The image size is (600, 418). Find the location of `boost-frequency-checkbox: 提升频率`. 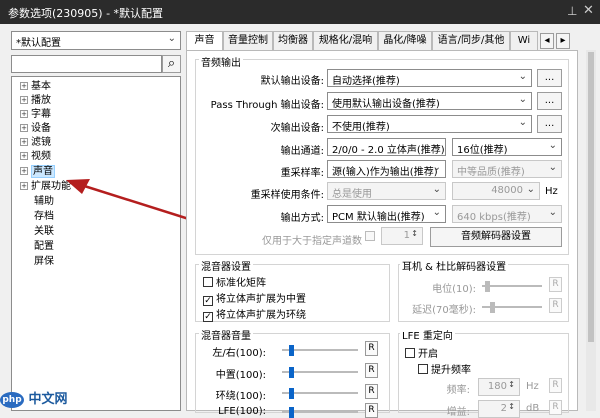

boost-frequency-checkbox: 提升频率 is located at coordinates (444, 368).